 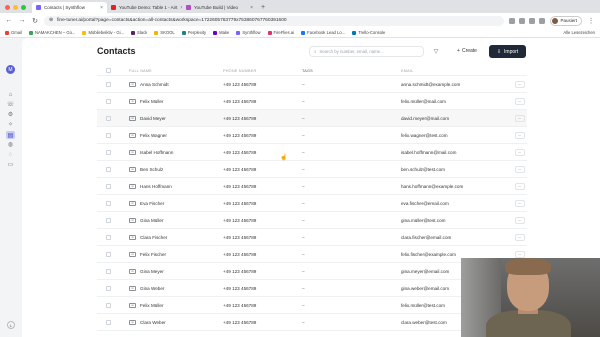 I want to click on user-avatar: L, so click(x=11, y=325).